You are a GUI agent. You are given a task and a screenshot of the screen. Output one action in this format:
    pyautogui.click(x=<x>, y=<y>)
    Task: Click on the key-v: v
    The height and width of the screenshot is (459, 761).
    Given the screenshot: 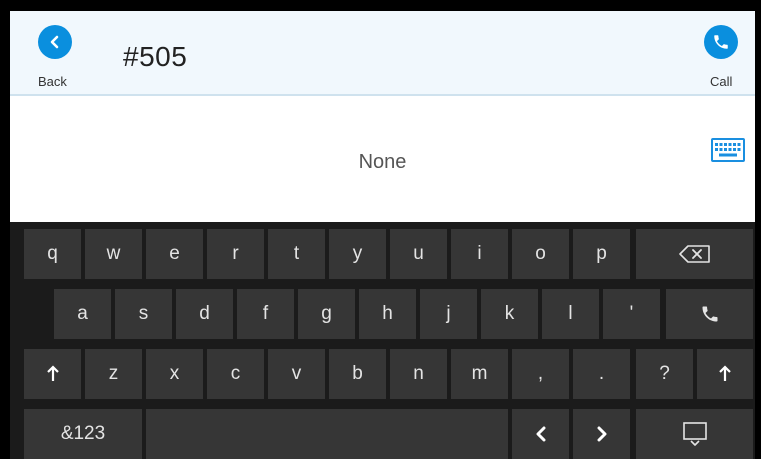 What is the action you would take?
    pyautogui.click(x=296, y=374)
    